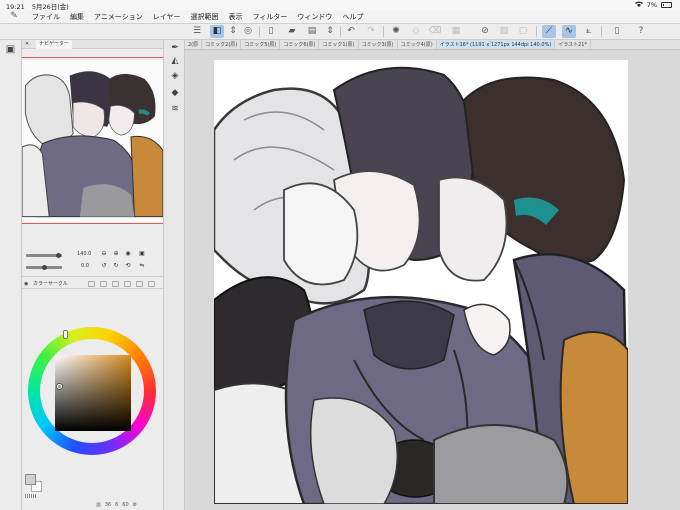  I want to click on fill-icon: ▦, so click(456, 31).